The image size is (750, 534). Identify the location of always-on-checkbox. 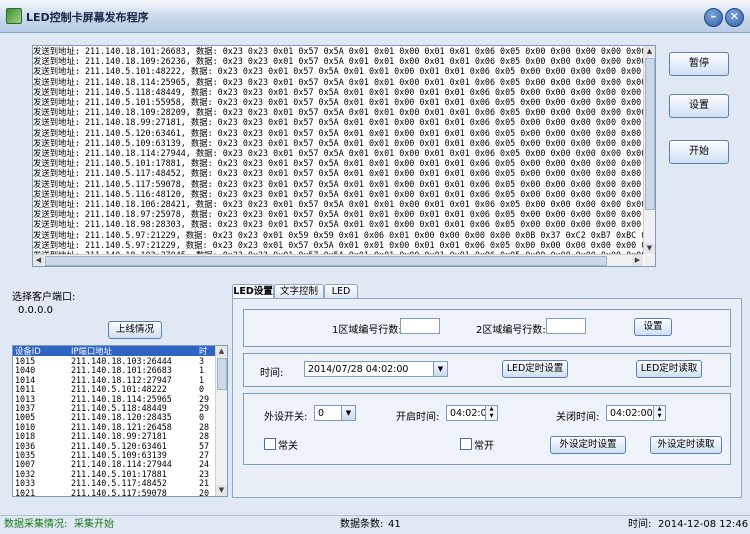
(466, 444).